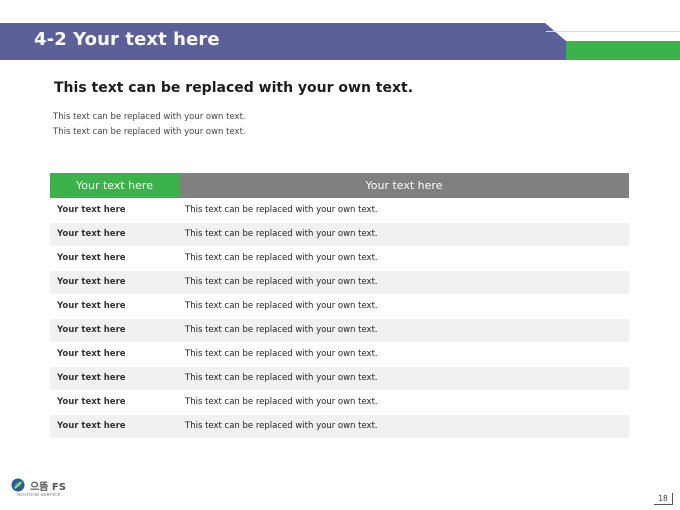  I want to click on leaf-logo-icon, so click(18, 485).